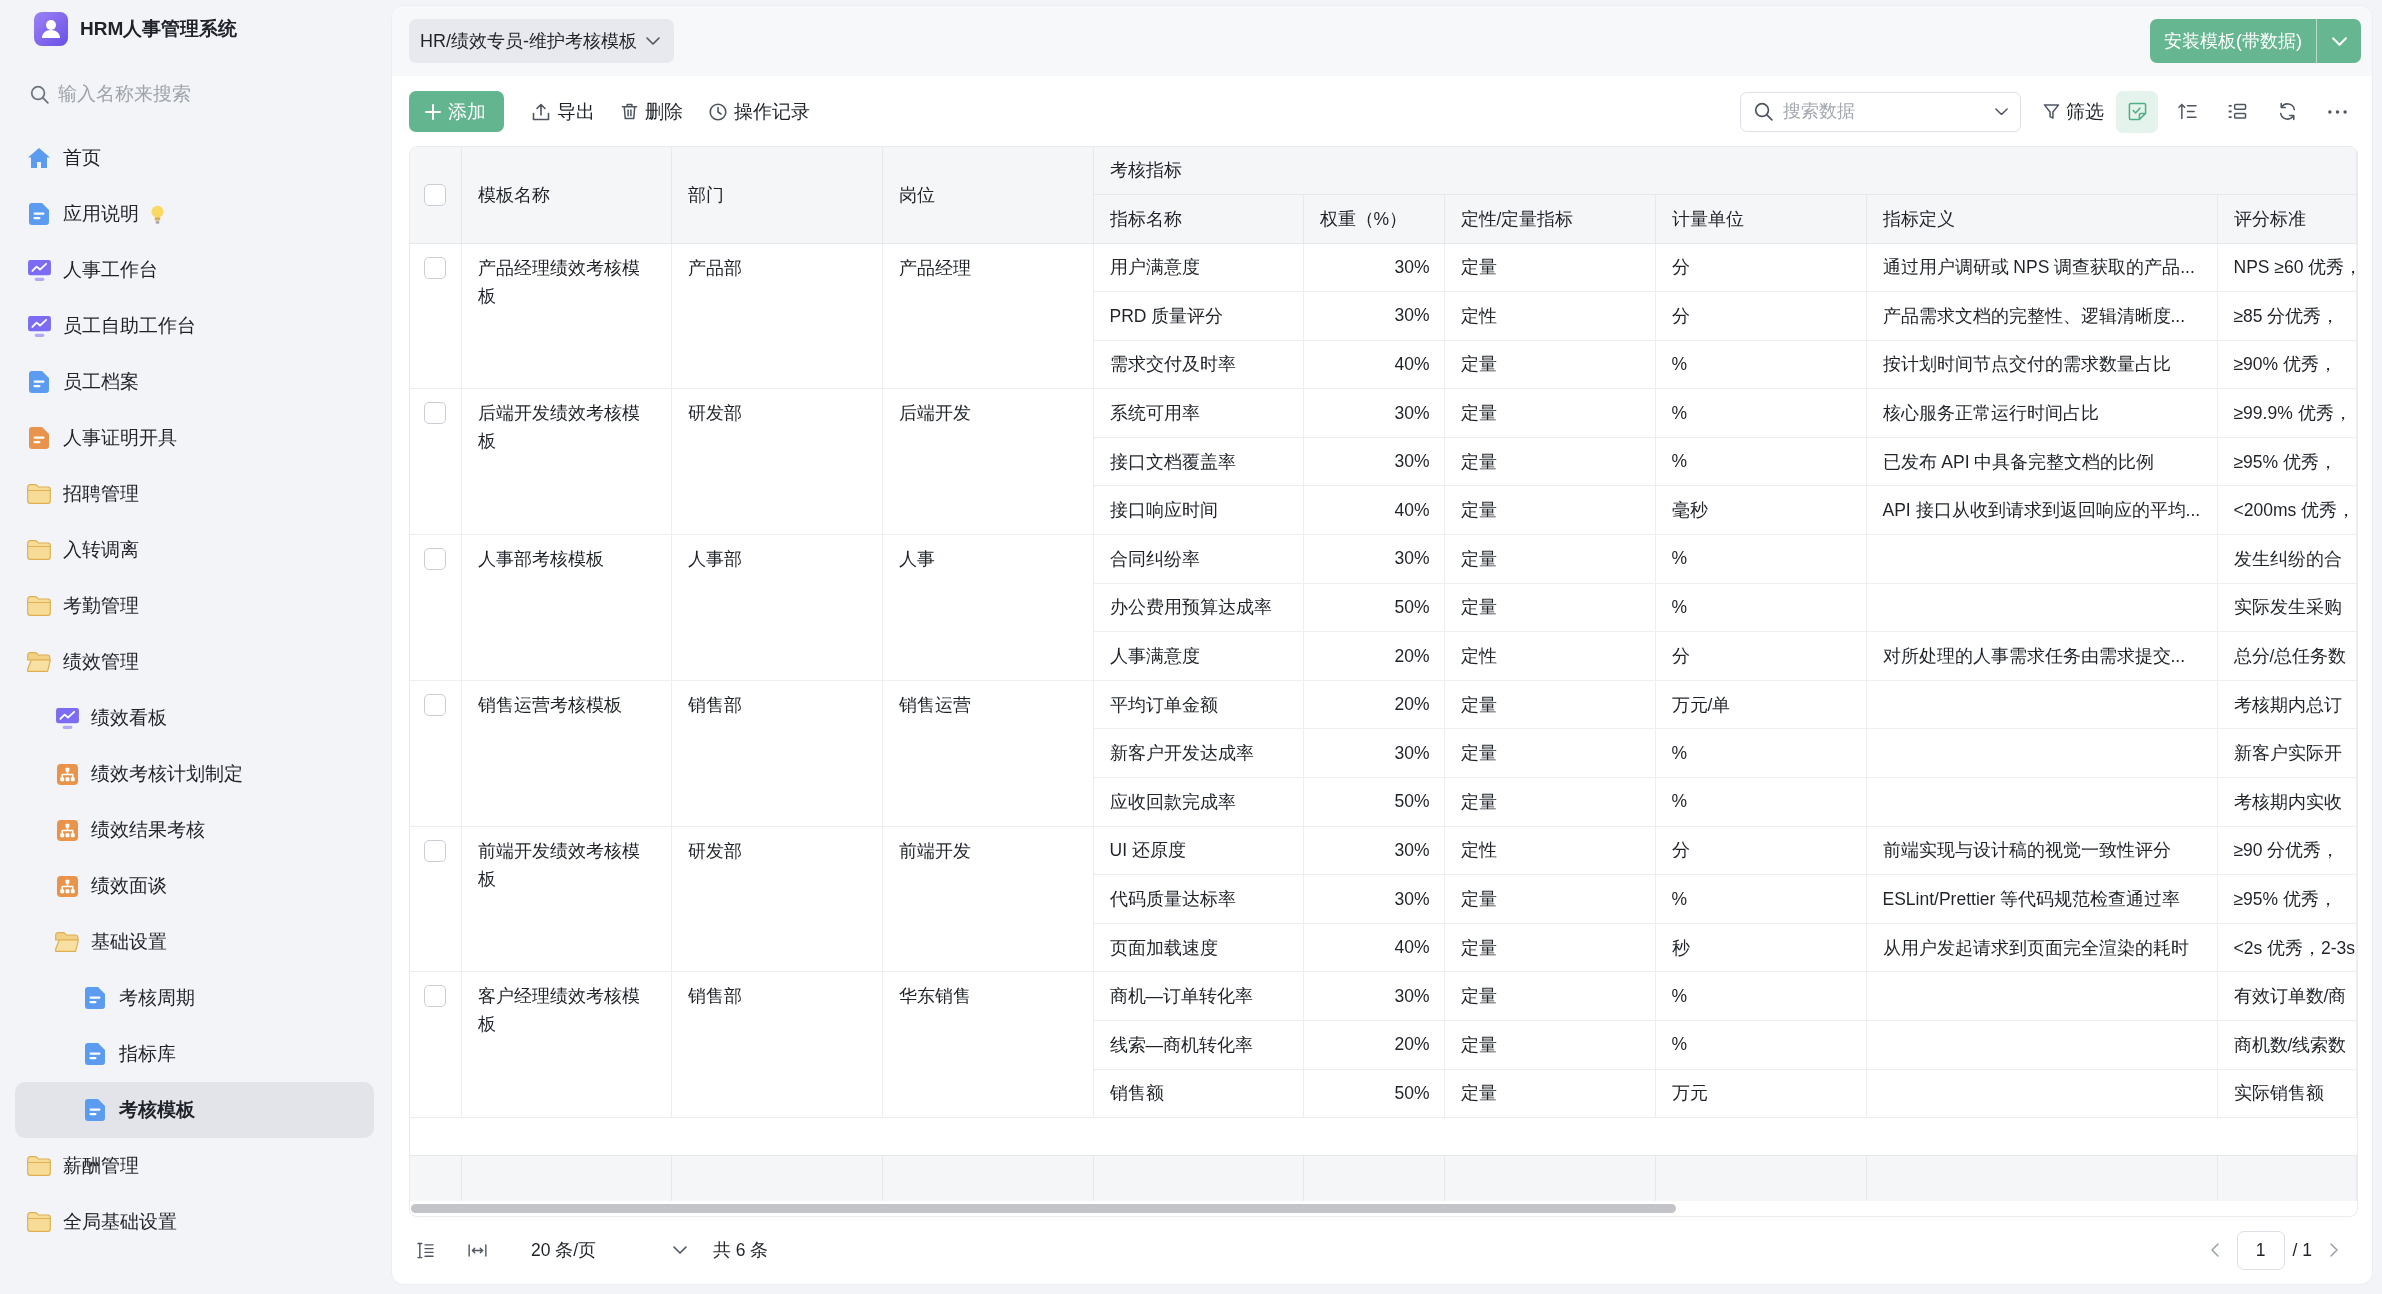 The width and height of the screenshot is (2382, 1294). I want to click on sidebar-item: 全局基础设置, so click(194, 1222).